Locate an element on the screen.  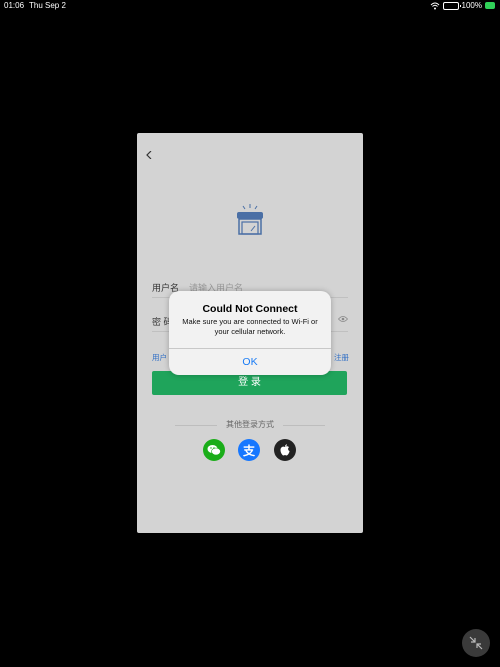
eye-icon is located at coordinates (343, 319).